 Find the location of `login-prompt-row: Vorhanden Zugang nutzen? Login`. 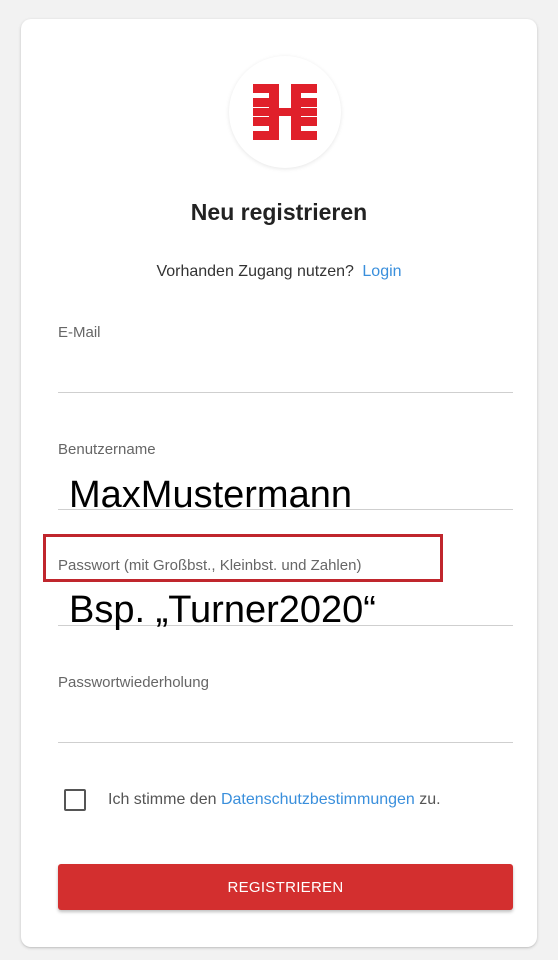

login-prompt-row: Vorhanden Zugang nutzen? Login is located at coordinates (279, 272).